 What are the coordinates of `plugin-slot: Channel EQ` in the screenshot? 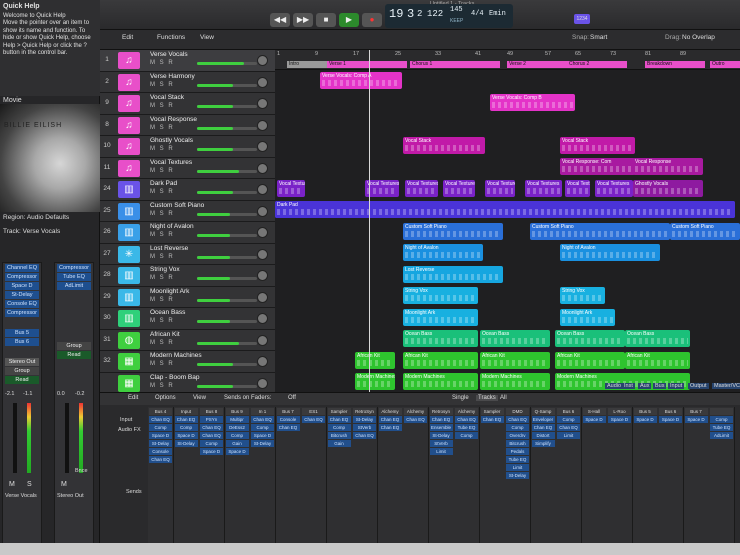 It's located at (22, 268).